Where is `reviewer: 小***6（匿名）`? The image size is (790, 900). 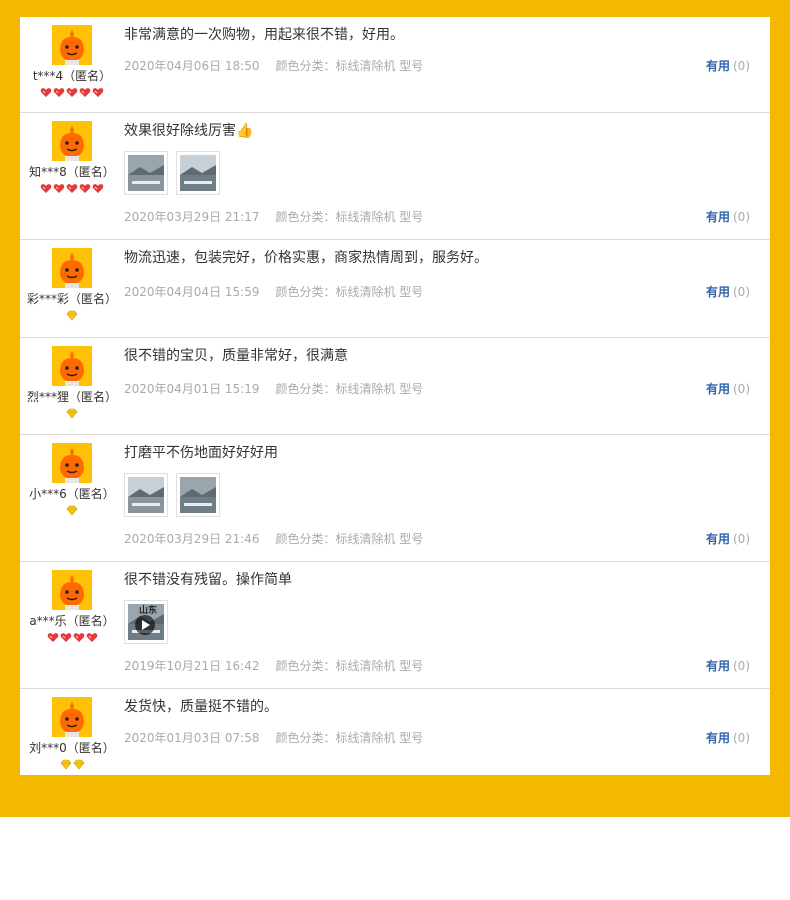 reviewer: 小***6（匿名） is located at coordinates (72, 480).